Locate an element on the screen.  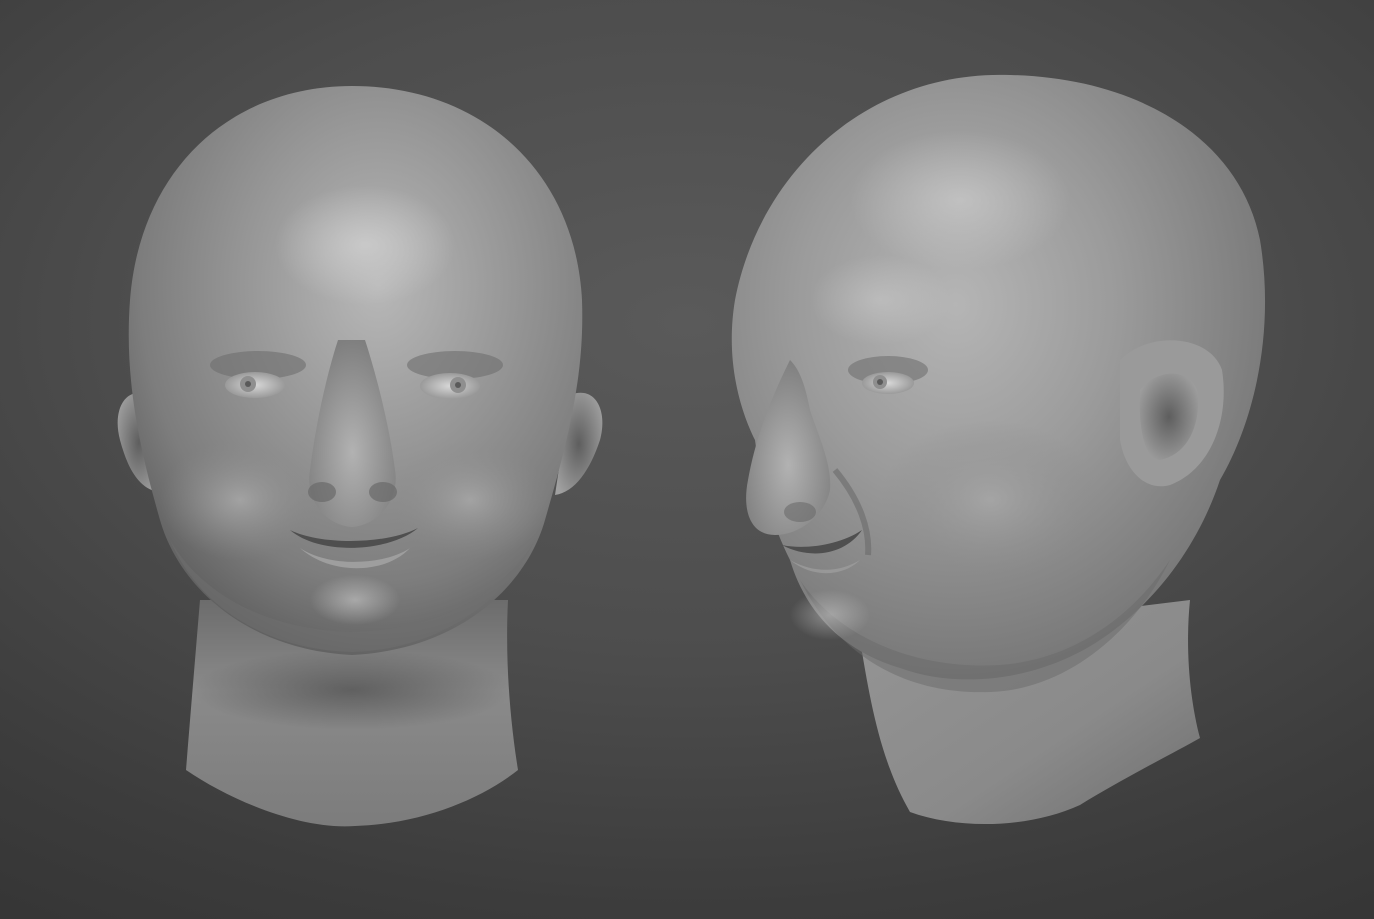
front-right-eye is located at coordinates (450, 386).